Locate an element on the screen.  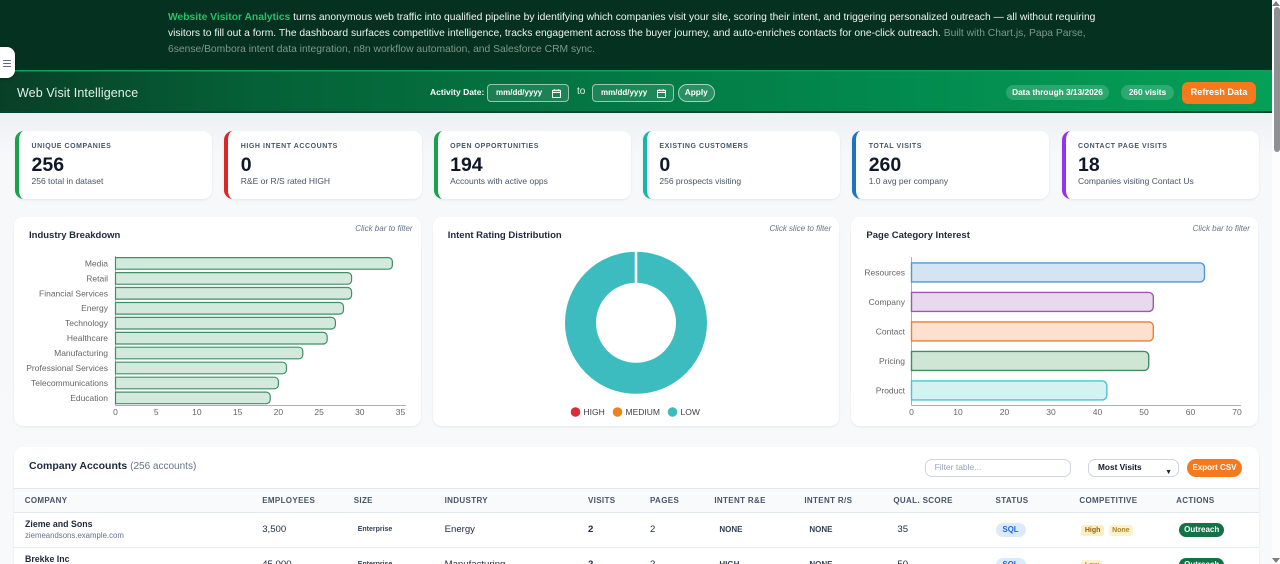
svg-text: Education is located at coordinates (89, 398).